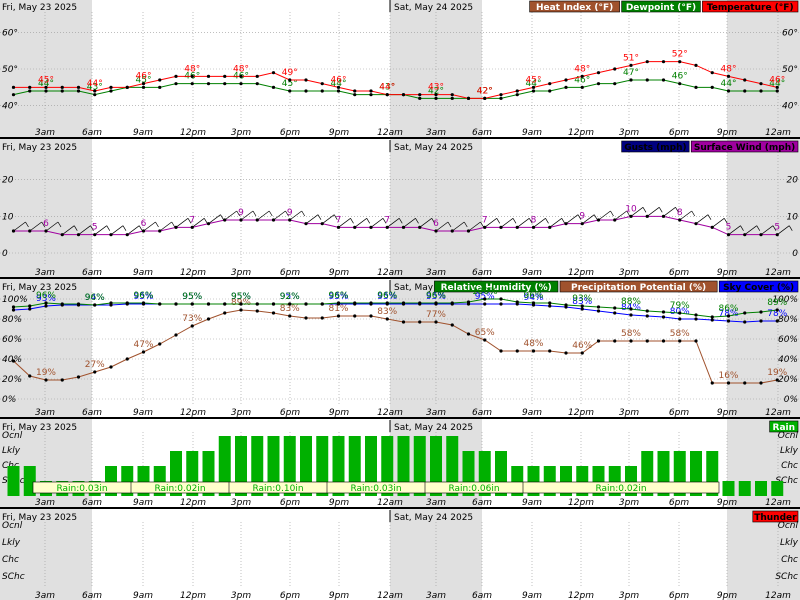 The image size is (800, 600). Describe the element at coordinates (789, 560) in the screenshot. I see `thunder-level-label: Chc` at that location.